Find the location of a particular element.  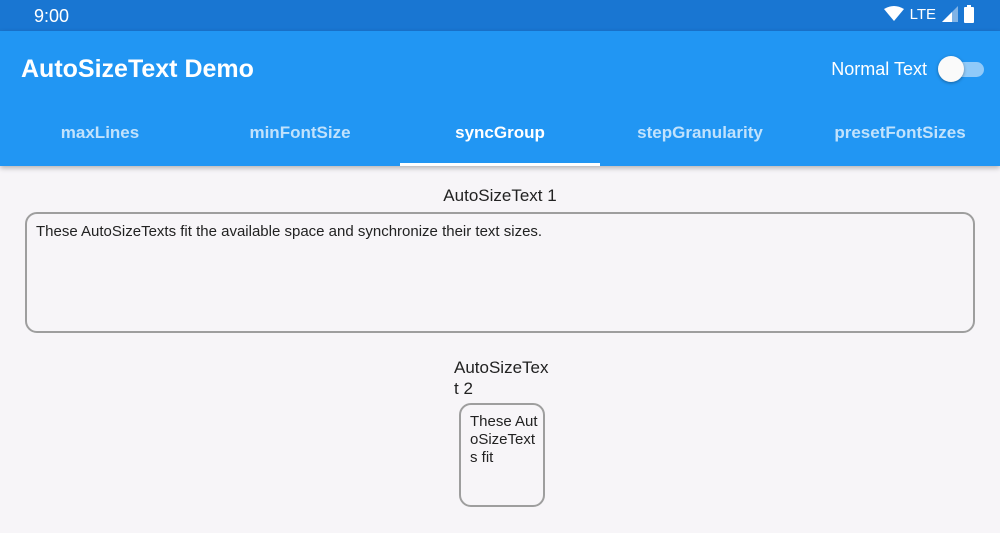

battery-icon is located at coordinates (969, 14).